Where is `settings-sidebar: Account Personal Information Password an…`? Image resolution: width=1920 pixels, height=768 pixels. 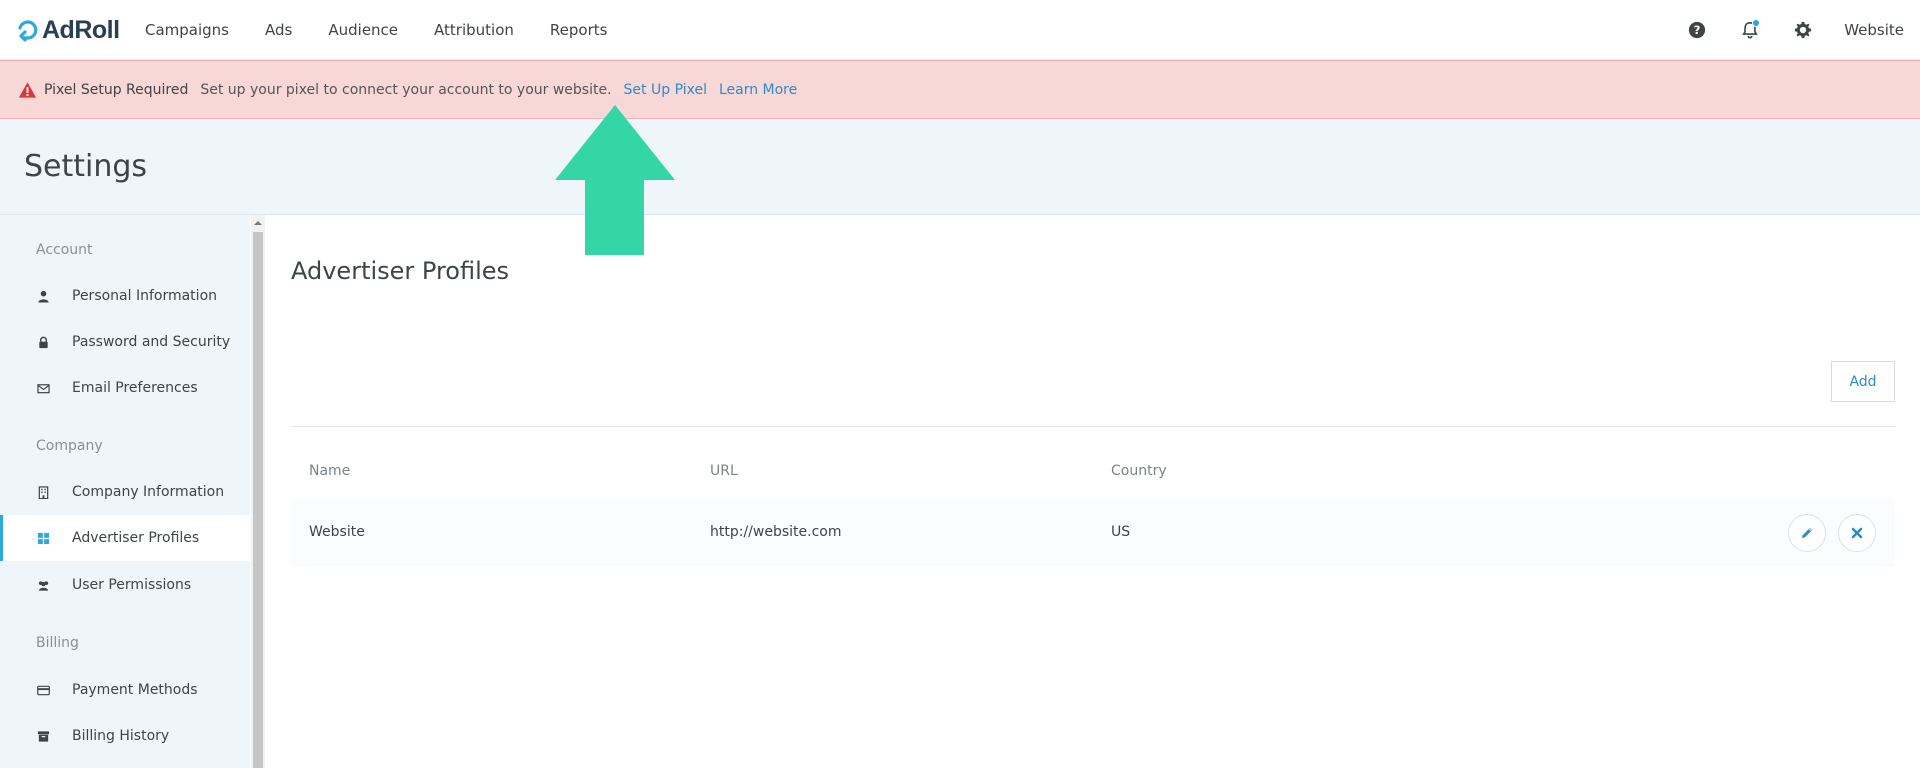 settings-sidebar: Account Personal Information Password an… is located at coordinates (125, 491).